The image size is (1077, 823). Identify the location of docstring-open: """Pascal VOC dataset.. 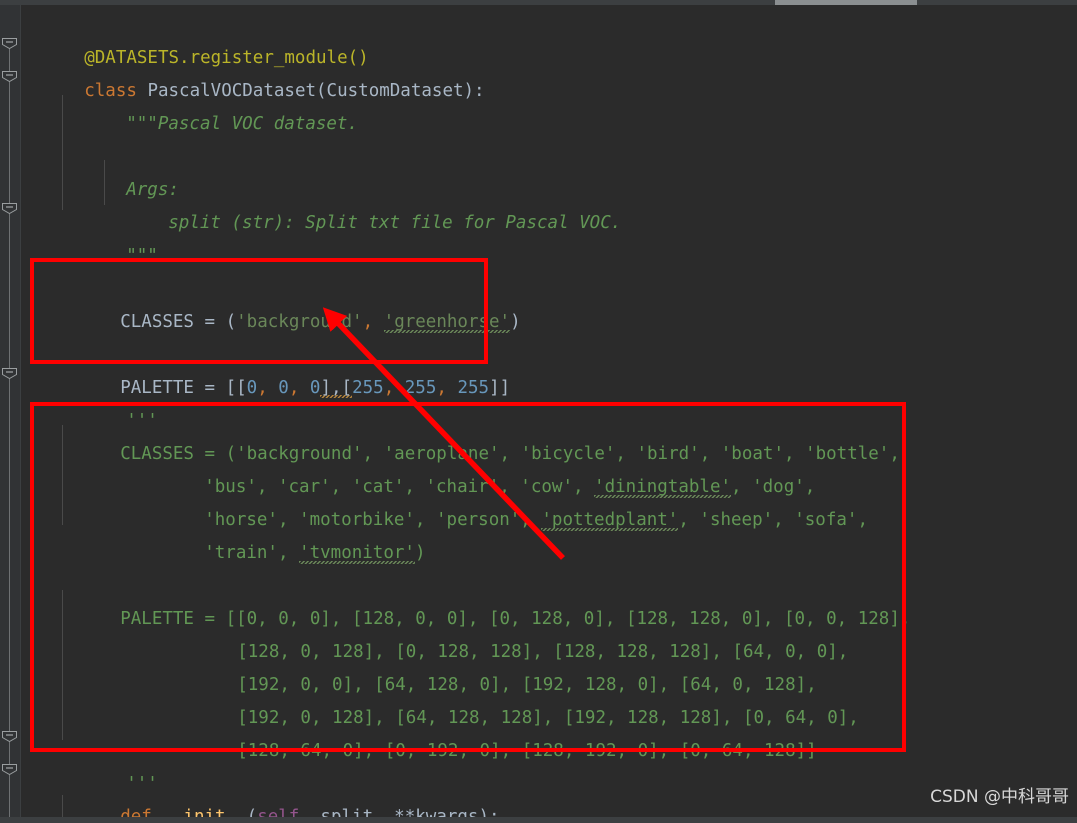
(242, 124).